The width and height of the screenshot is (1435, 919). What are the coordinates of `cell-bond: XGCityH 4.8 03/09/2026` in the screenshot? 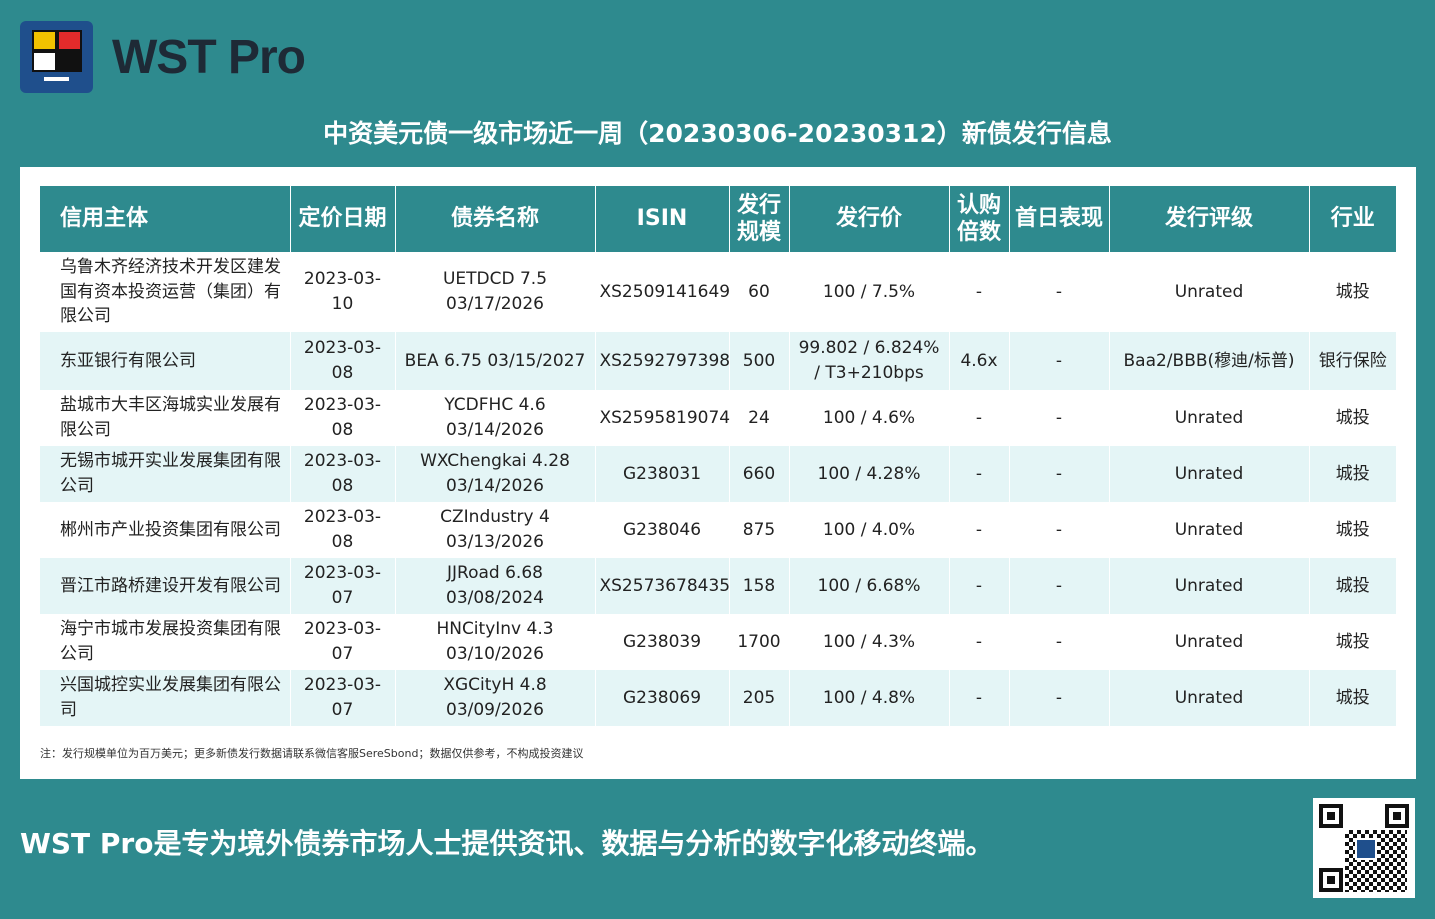 It's located at (495, 698).